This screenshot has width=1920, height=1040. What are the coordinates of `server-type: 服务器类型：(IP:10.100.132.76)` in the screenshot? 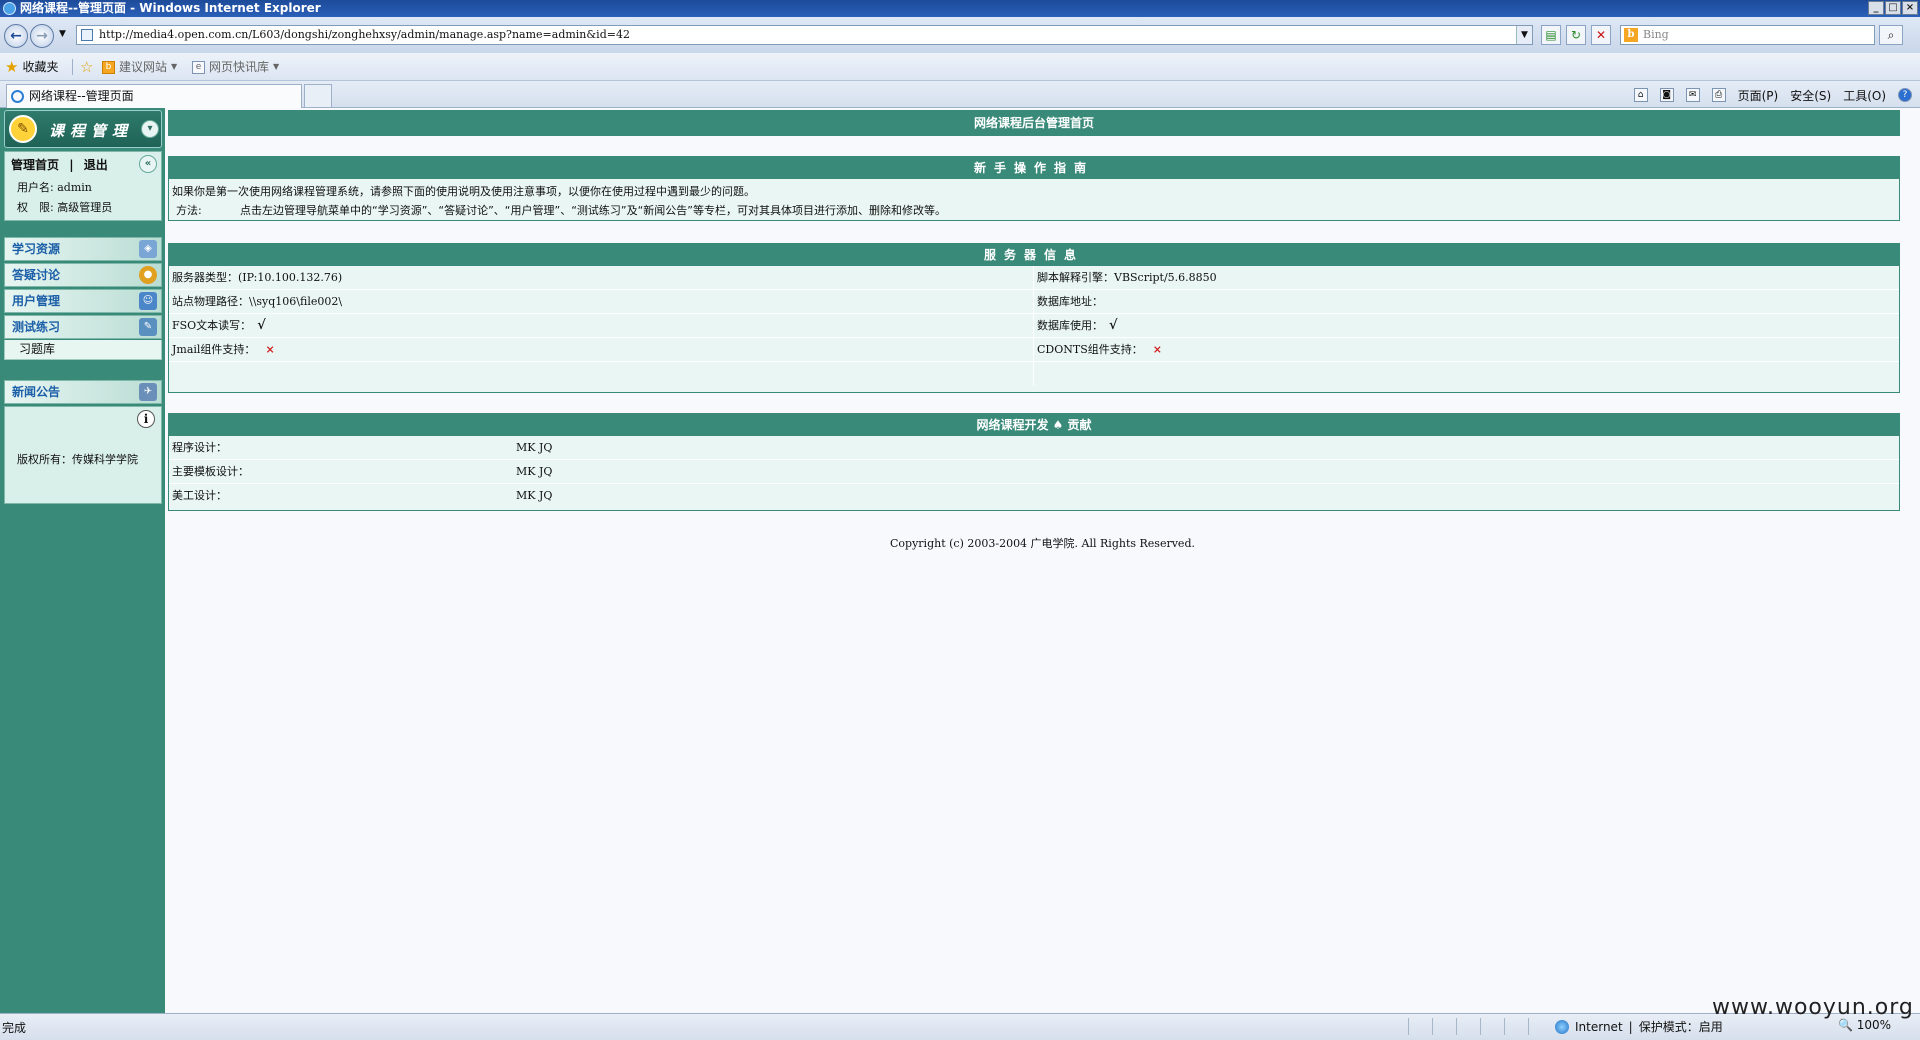 It's located at (257, 277).